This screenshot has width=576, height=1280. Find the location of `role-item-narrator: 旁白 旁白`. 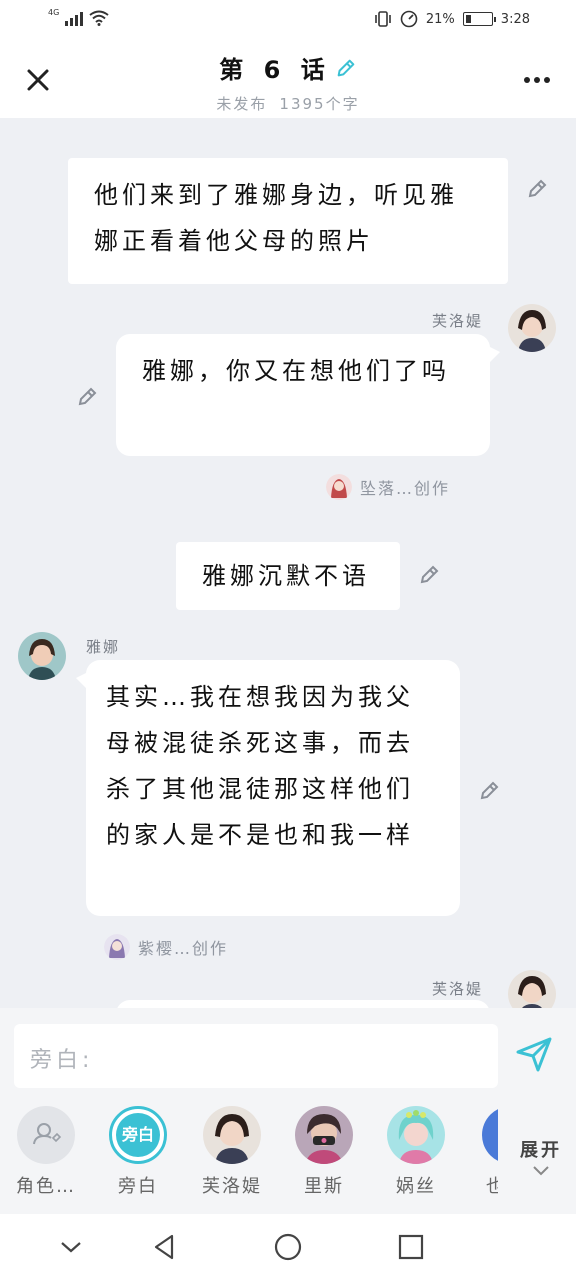

role-item-narrator: 旁白 旁白 is located at coordinates (138, 1152).